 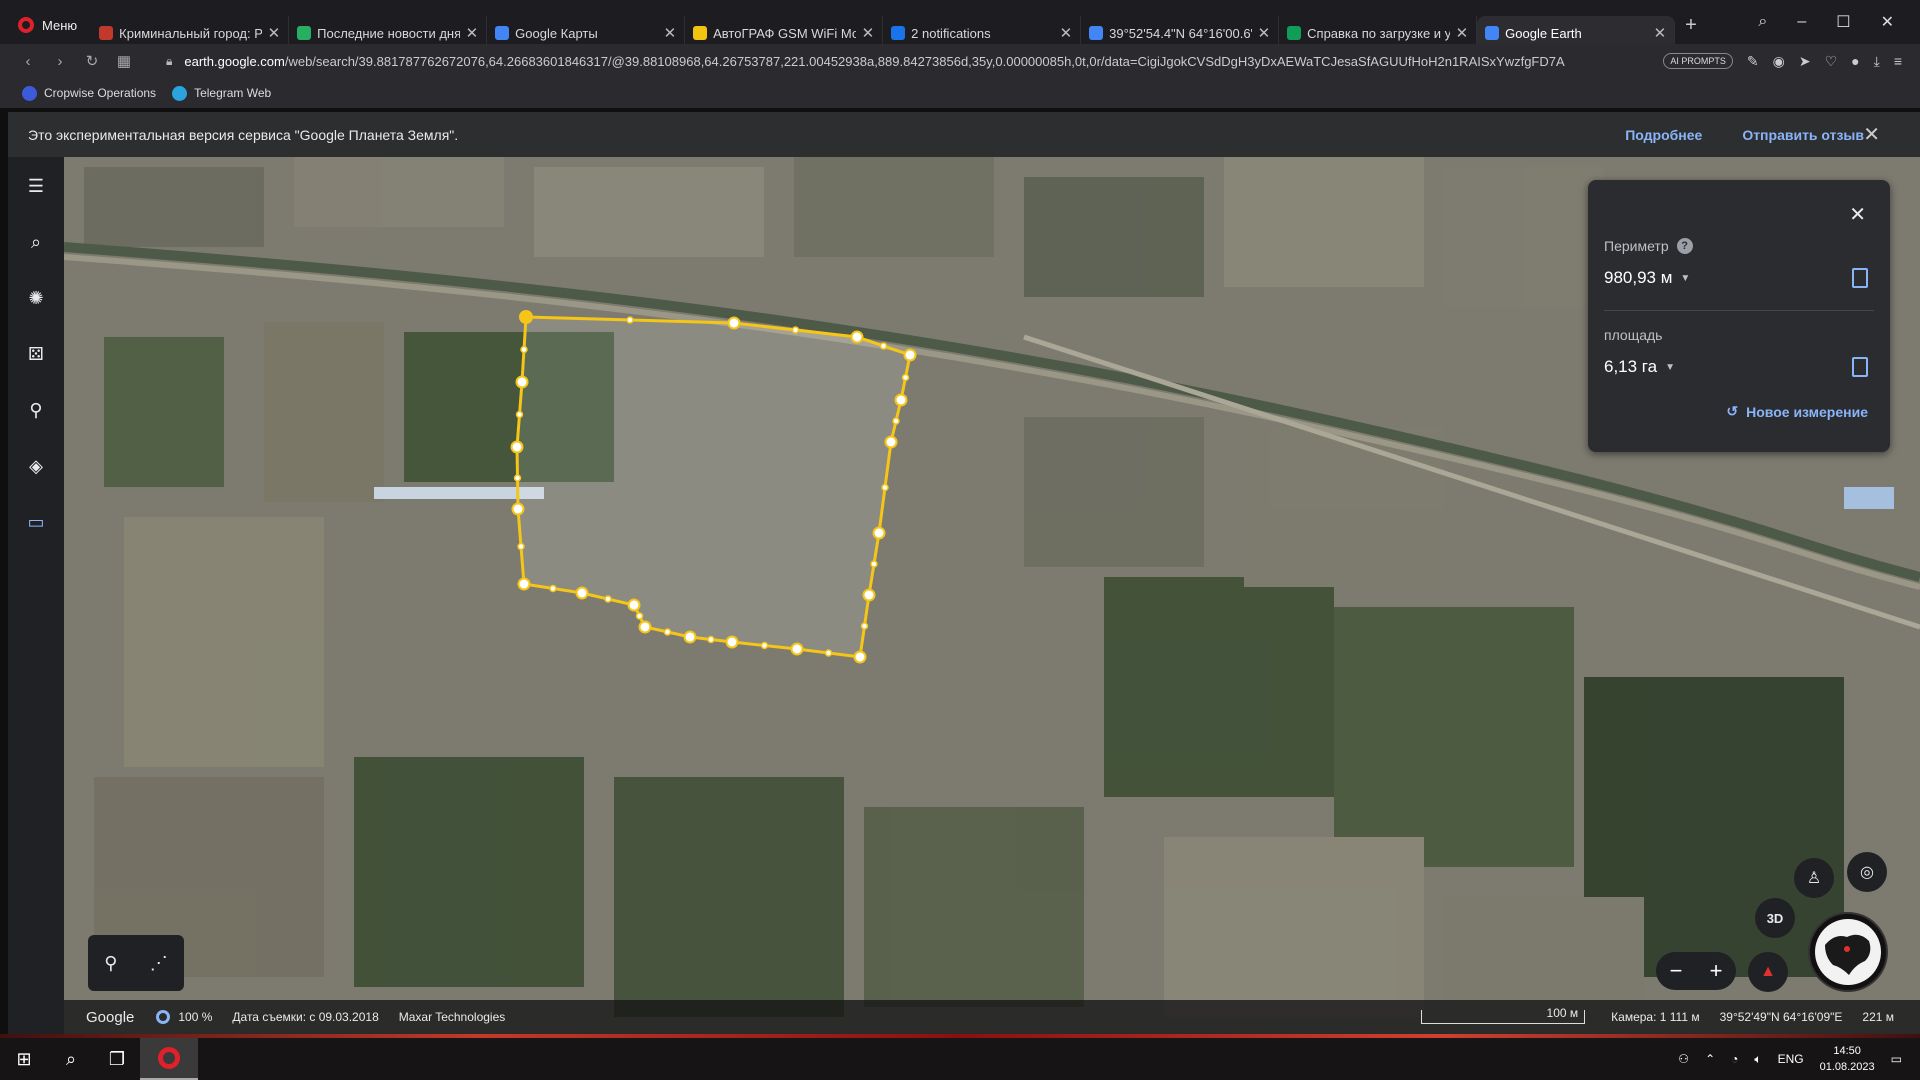 I want to click on compass-icon: ▲, so click(x=1768, y=972).